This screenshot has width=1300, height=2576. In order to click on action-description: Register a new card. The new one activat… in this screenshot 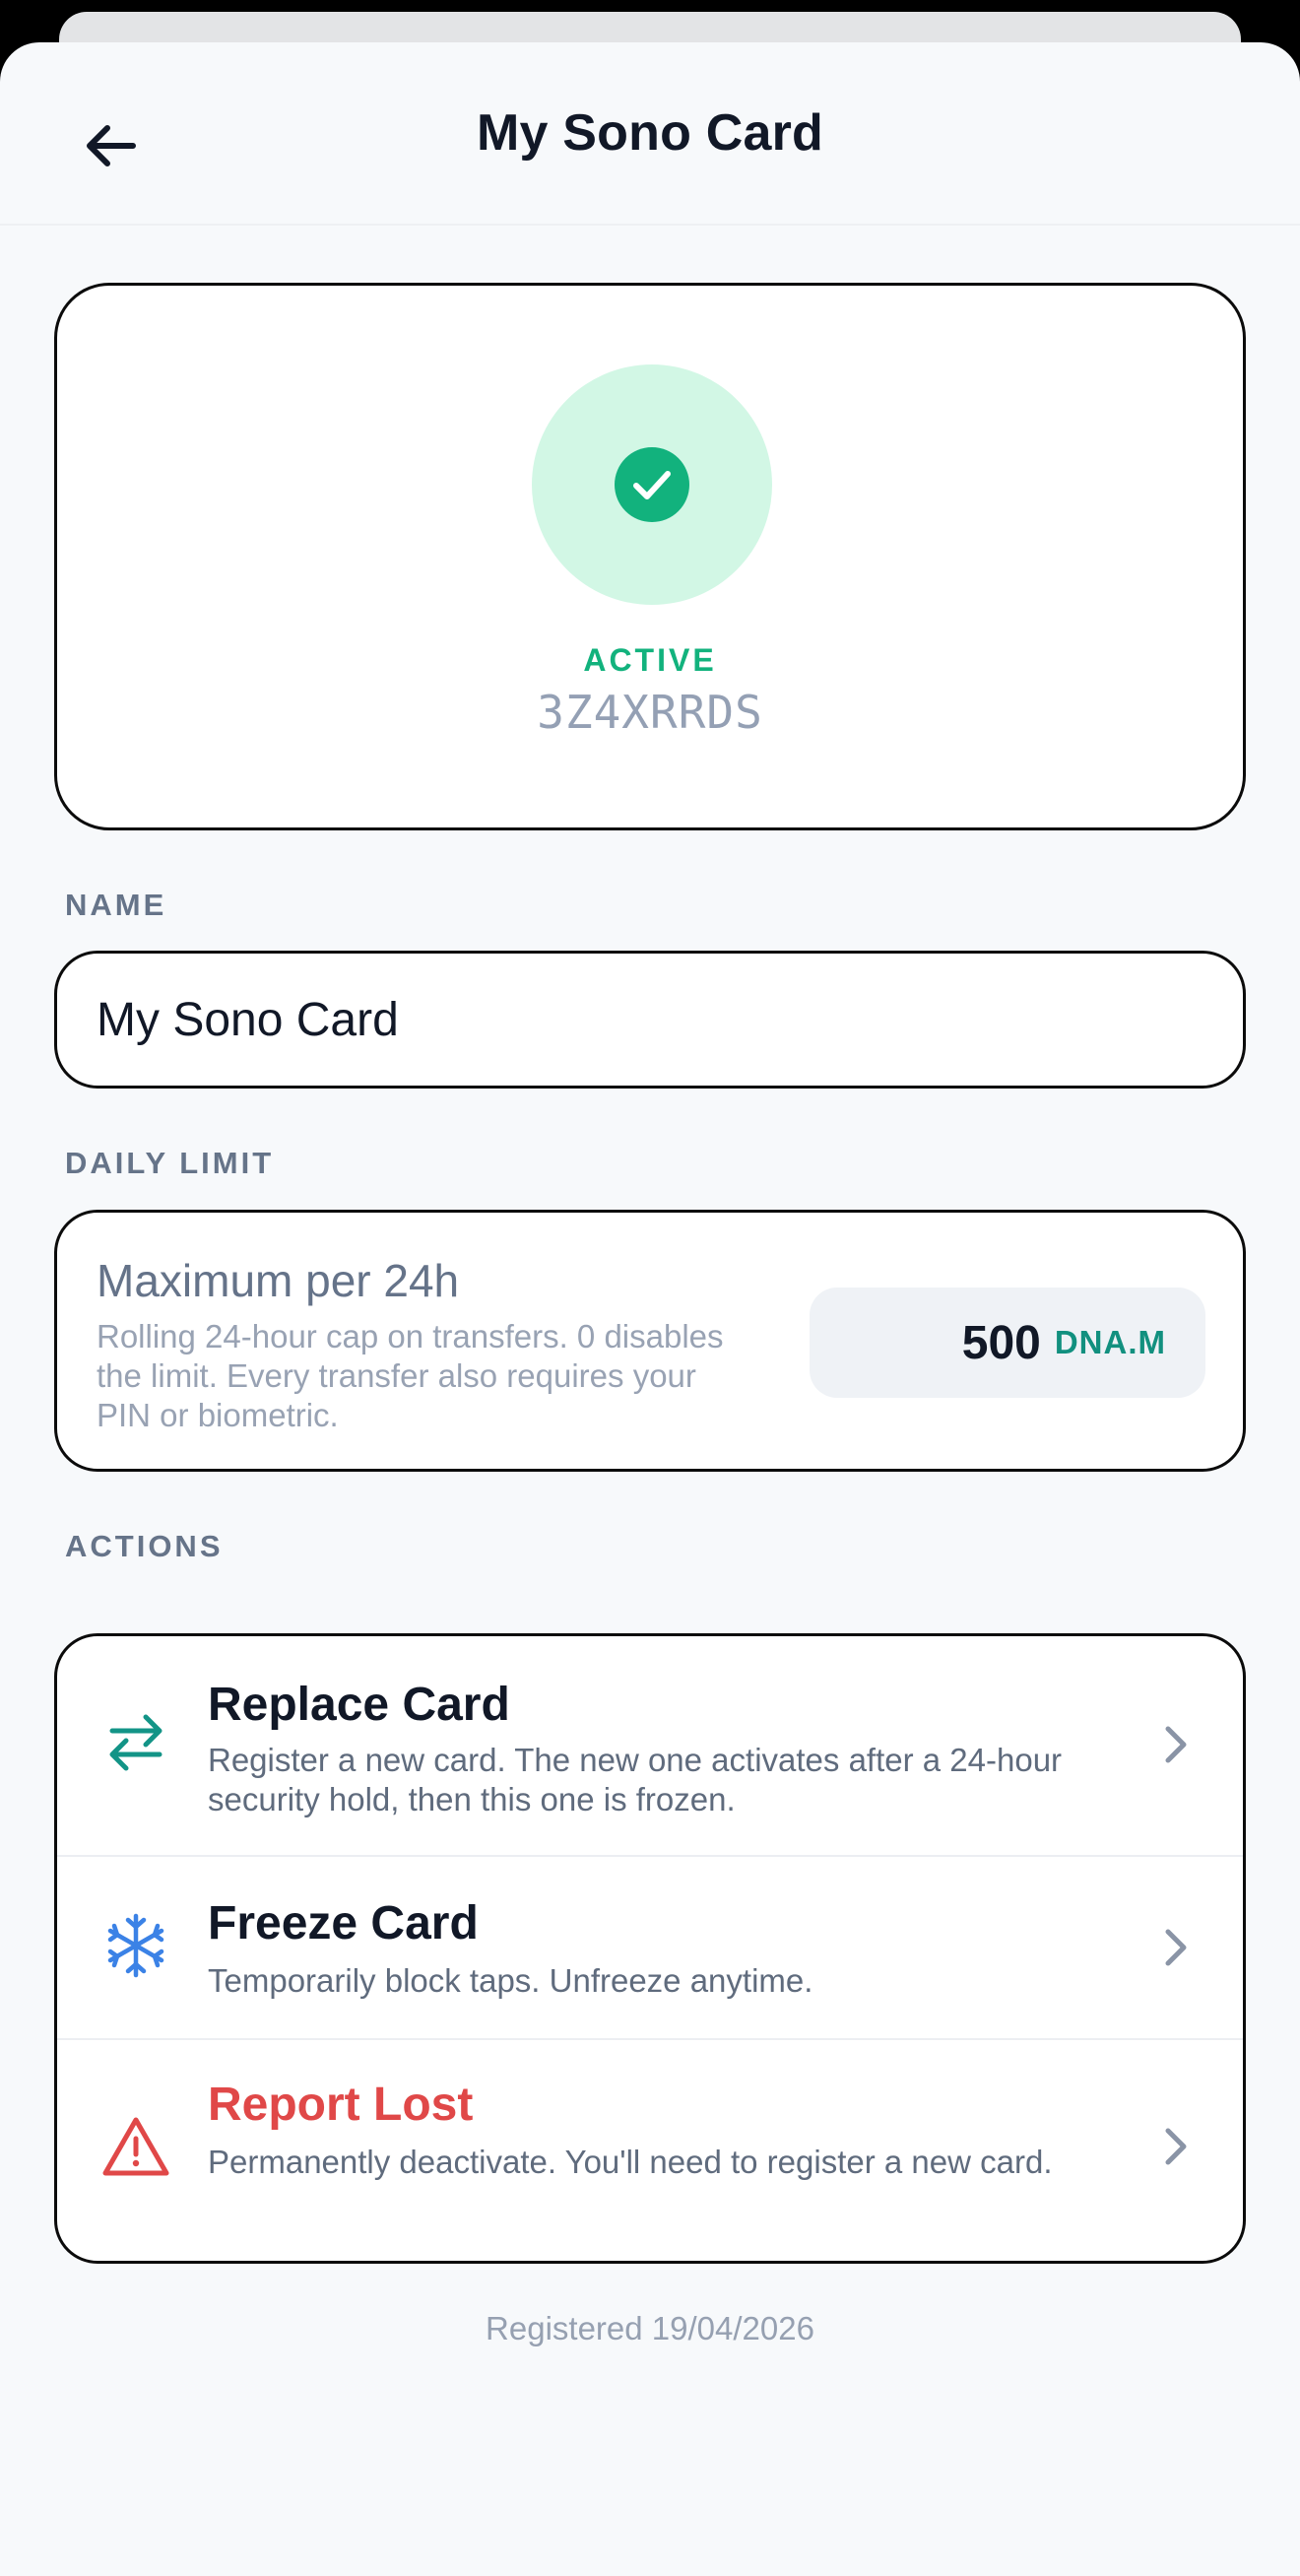, I will do `click(635, 1780)`.